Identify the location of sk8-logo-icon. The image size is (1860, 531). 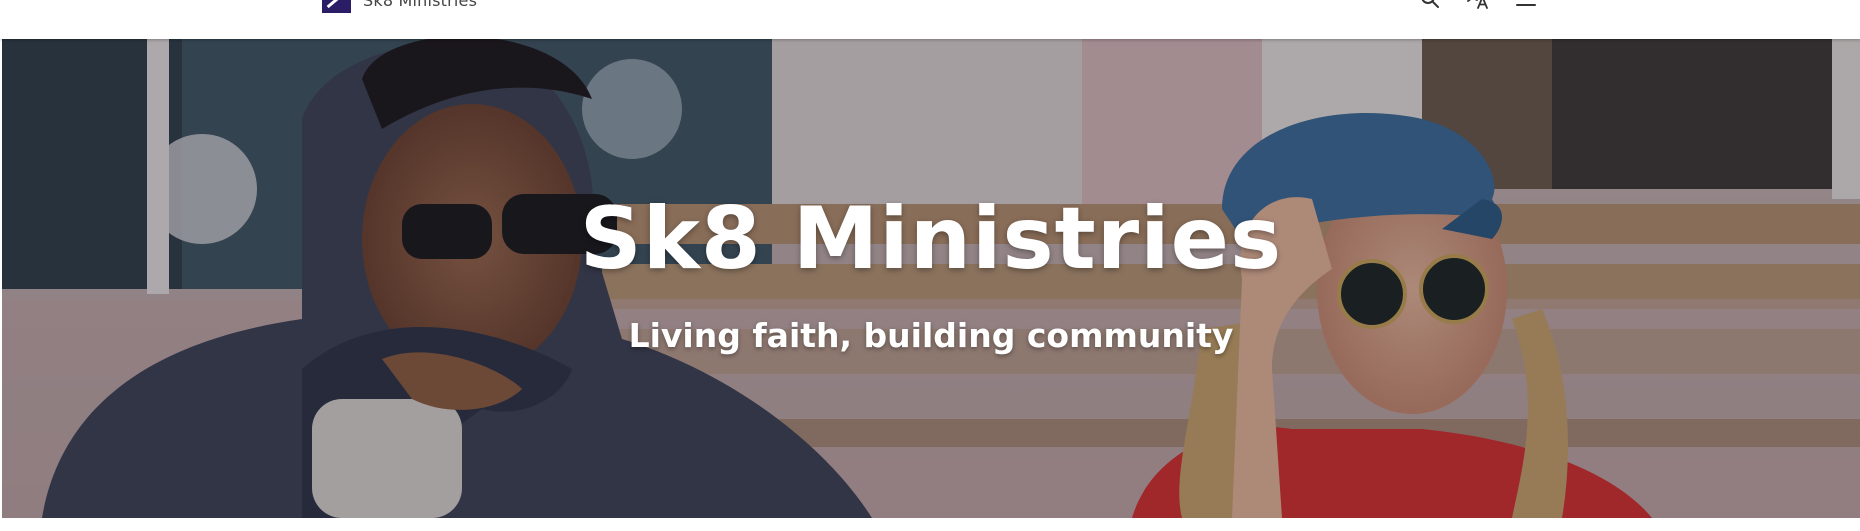
(336, 6).